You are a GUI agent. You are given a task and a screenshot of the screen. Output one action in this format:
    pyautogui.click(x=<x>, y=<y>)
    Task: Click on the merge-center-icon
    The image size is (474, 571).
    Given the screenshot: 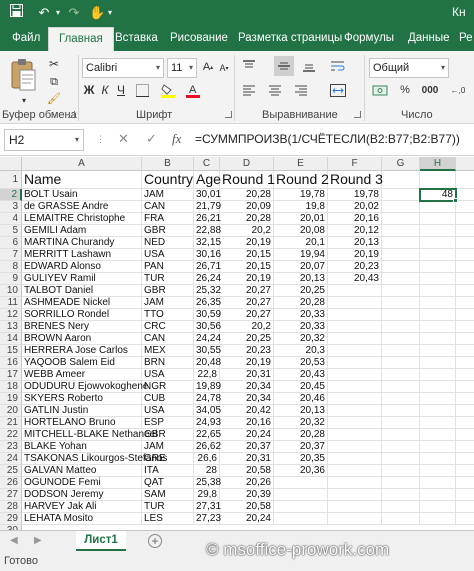 What is the action you would take?
    pyautogui.click(x=338, y=90)
    